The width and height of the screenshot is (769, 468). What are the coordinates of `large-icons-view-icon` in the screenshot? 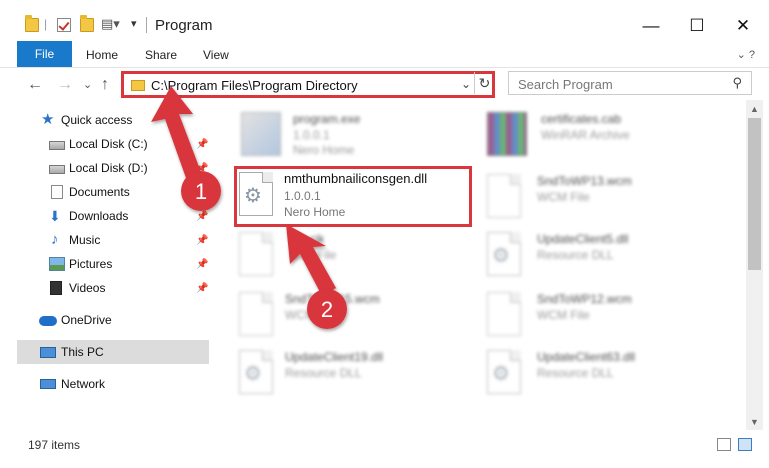 It's located at (745, 444).